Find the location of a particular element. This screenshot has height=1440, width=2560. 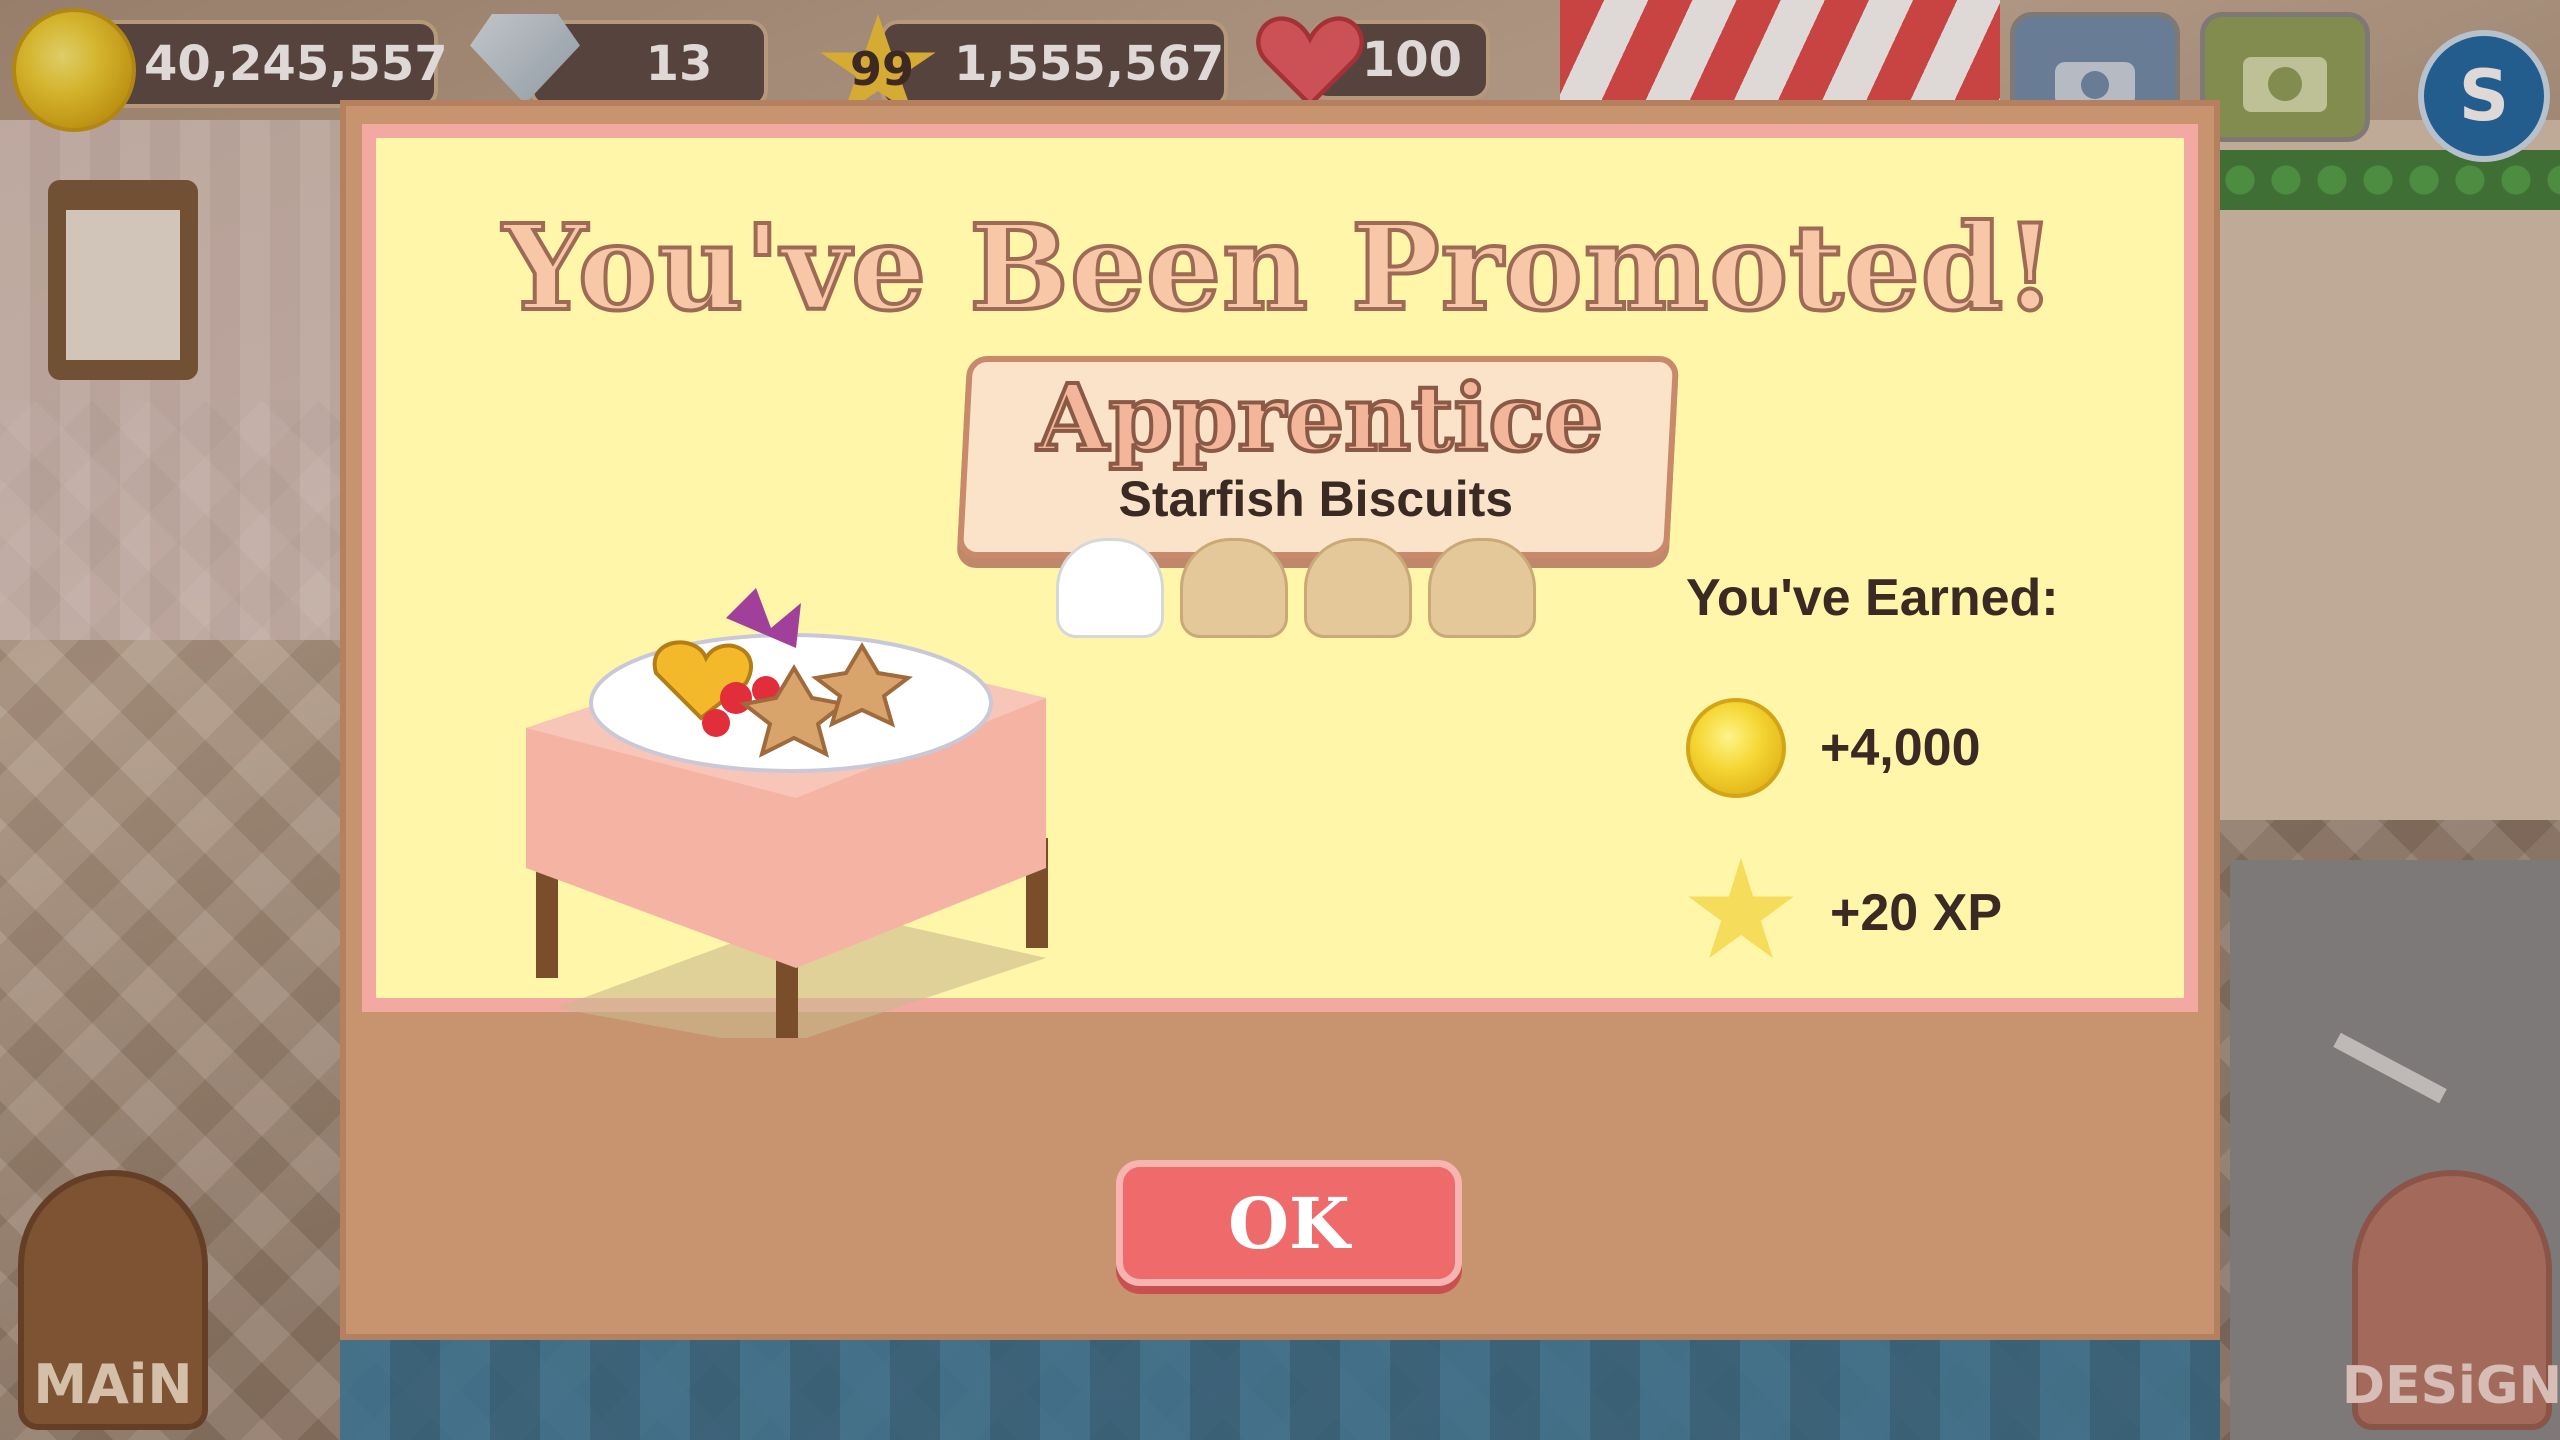

rank-banner: Apprentice Starfish Biscuits is located at coordinates (1318, 457).